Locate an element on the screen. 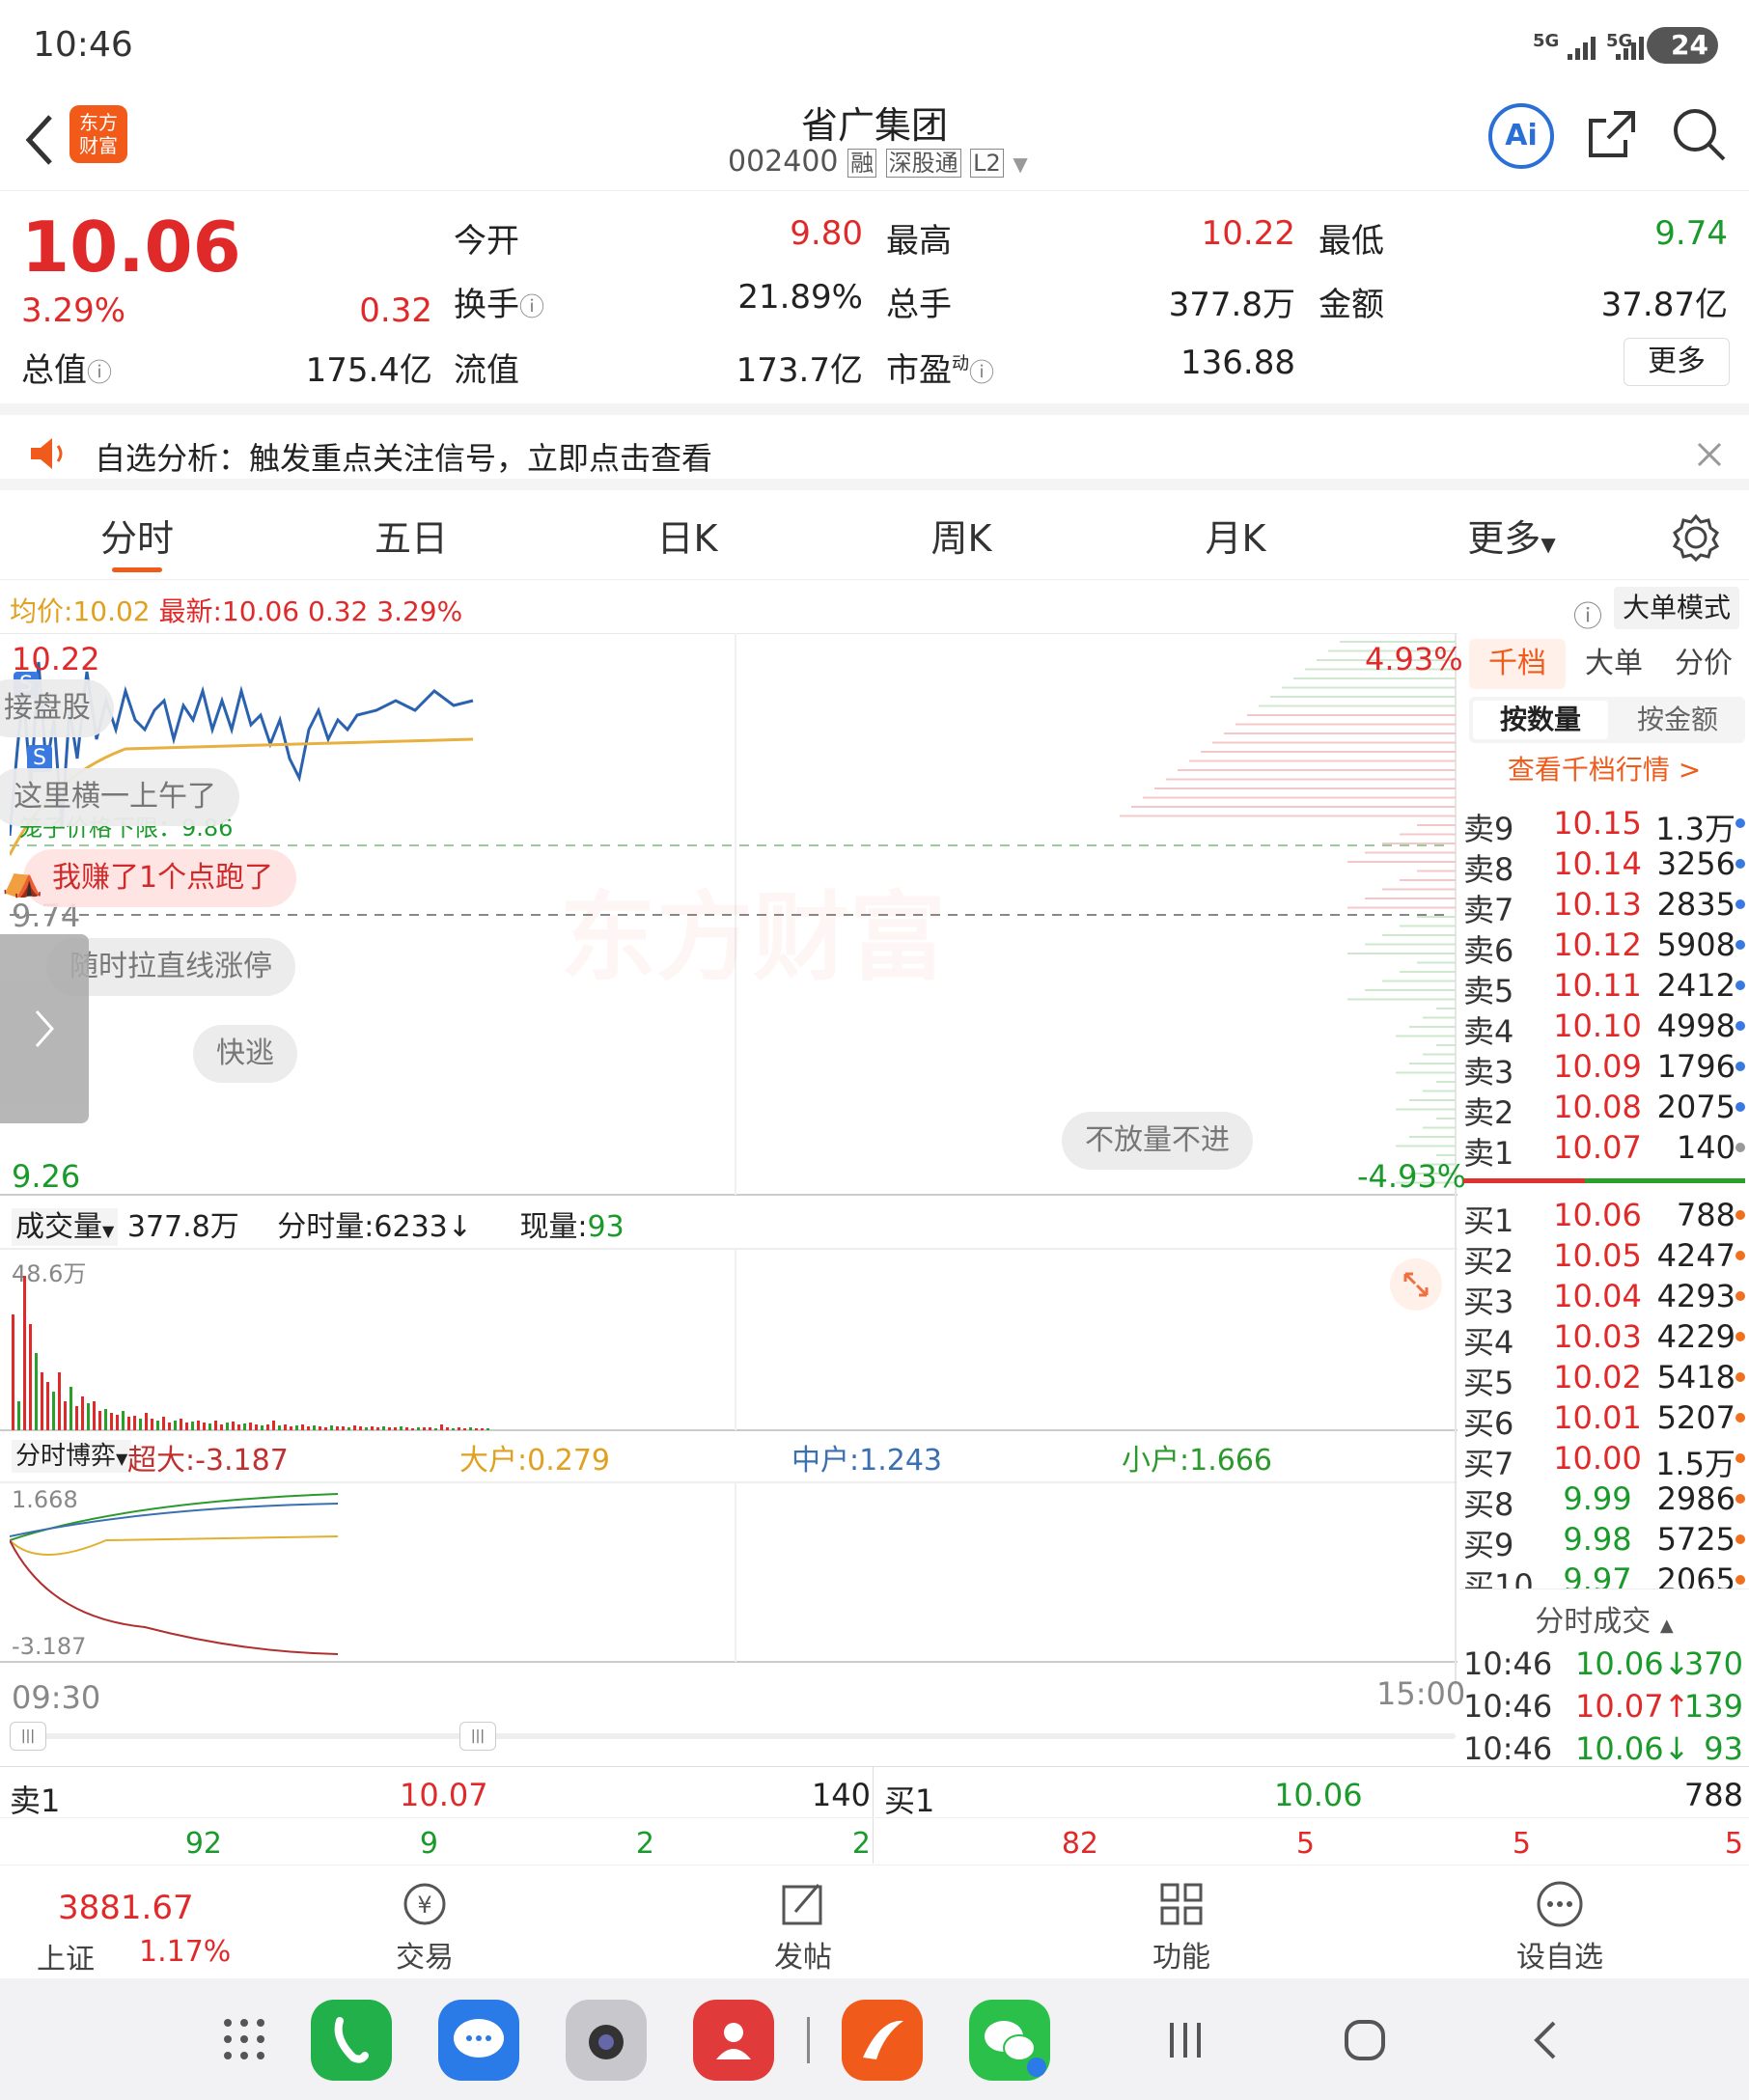  tab-intraday: 分时 is located at coordinates (137, 534).